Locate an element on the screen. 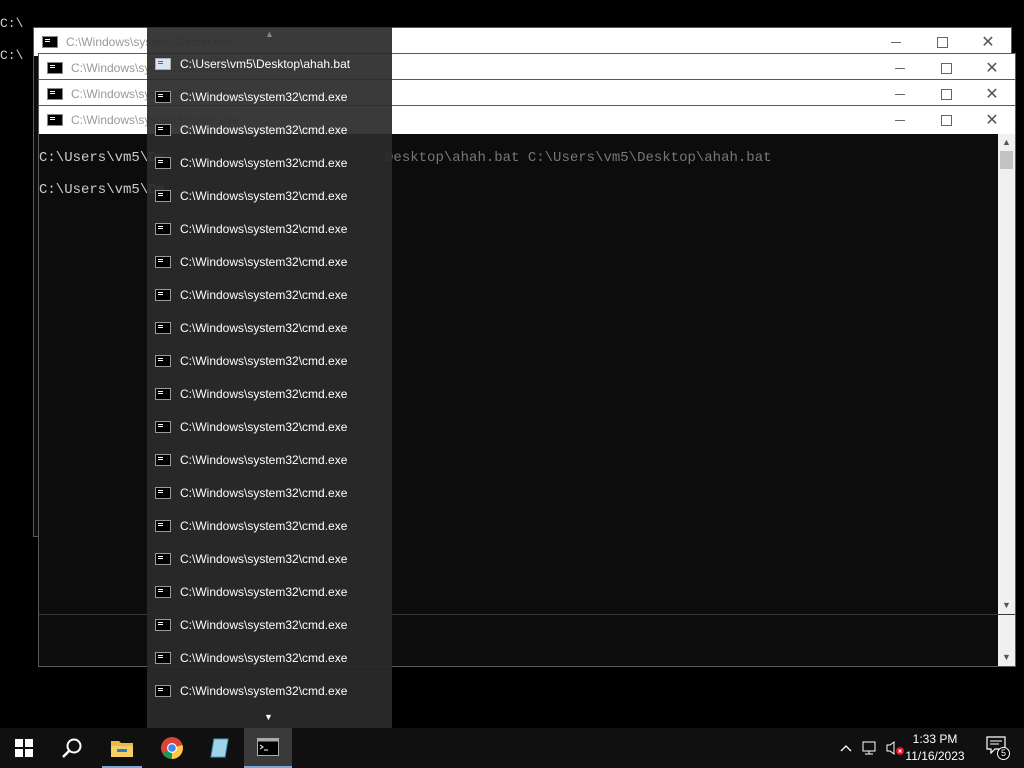 The width and height of the screenshot is (1024, 768). window-list-item: C:\Users\vm5\Desktop\ahah.bat is located at coordinates (269, 63).